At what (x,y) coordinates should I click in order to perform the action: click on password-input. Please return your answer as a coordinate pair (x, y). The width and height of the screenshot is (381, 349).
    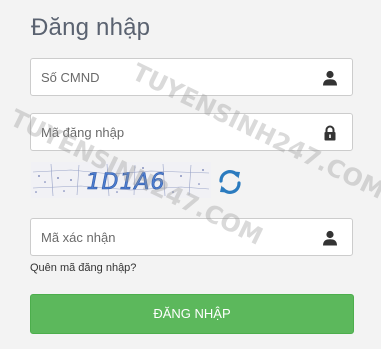
    Looking at the image, I should click on (171, 132).